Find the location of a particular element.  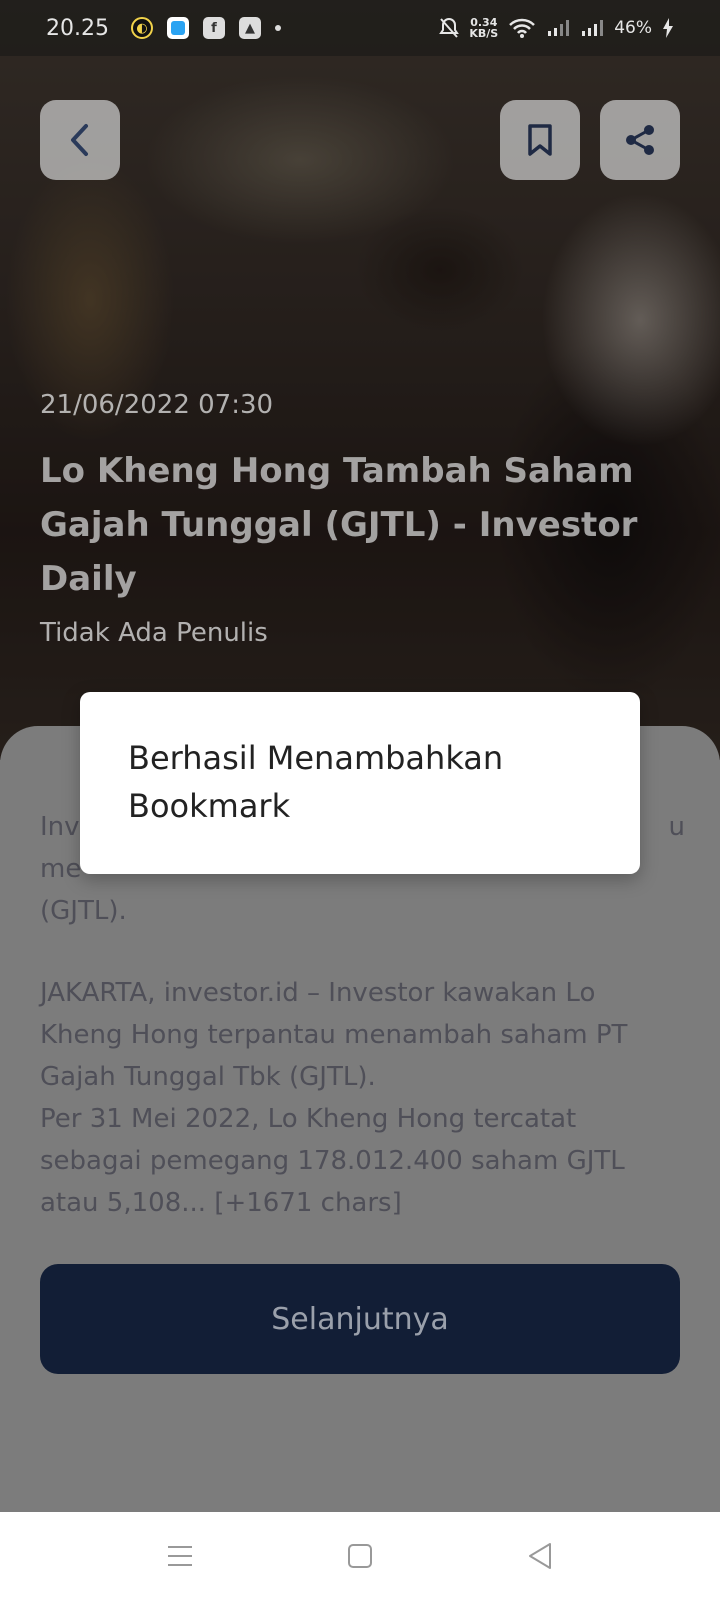

home-button is located at coordinates (360, 1556).